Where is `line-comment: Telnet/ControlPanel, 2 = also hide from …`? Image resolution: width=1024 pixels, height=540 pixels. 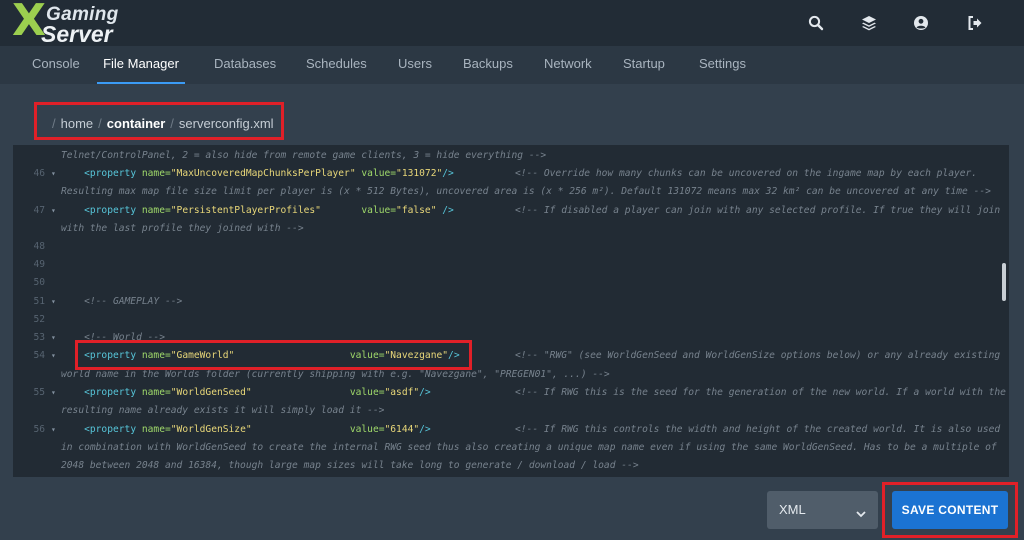 line-comment: Telnet/ControlPanel, 2 = also hide from … is located at coordinates (304, 155).